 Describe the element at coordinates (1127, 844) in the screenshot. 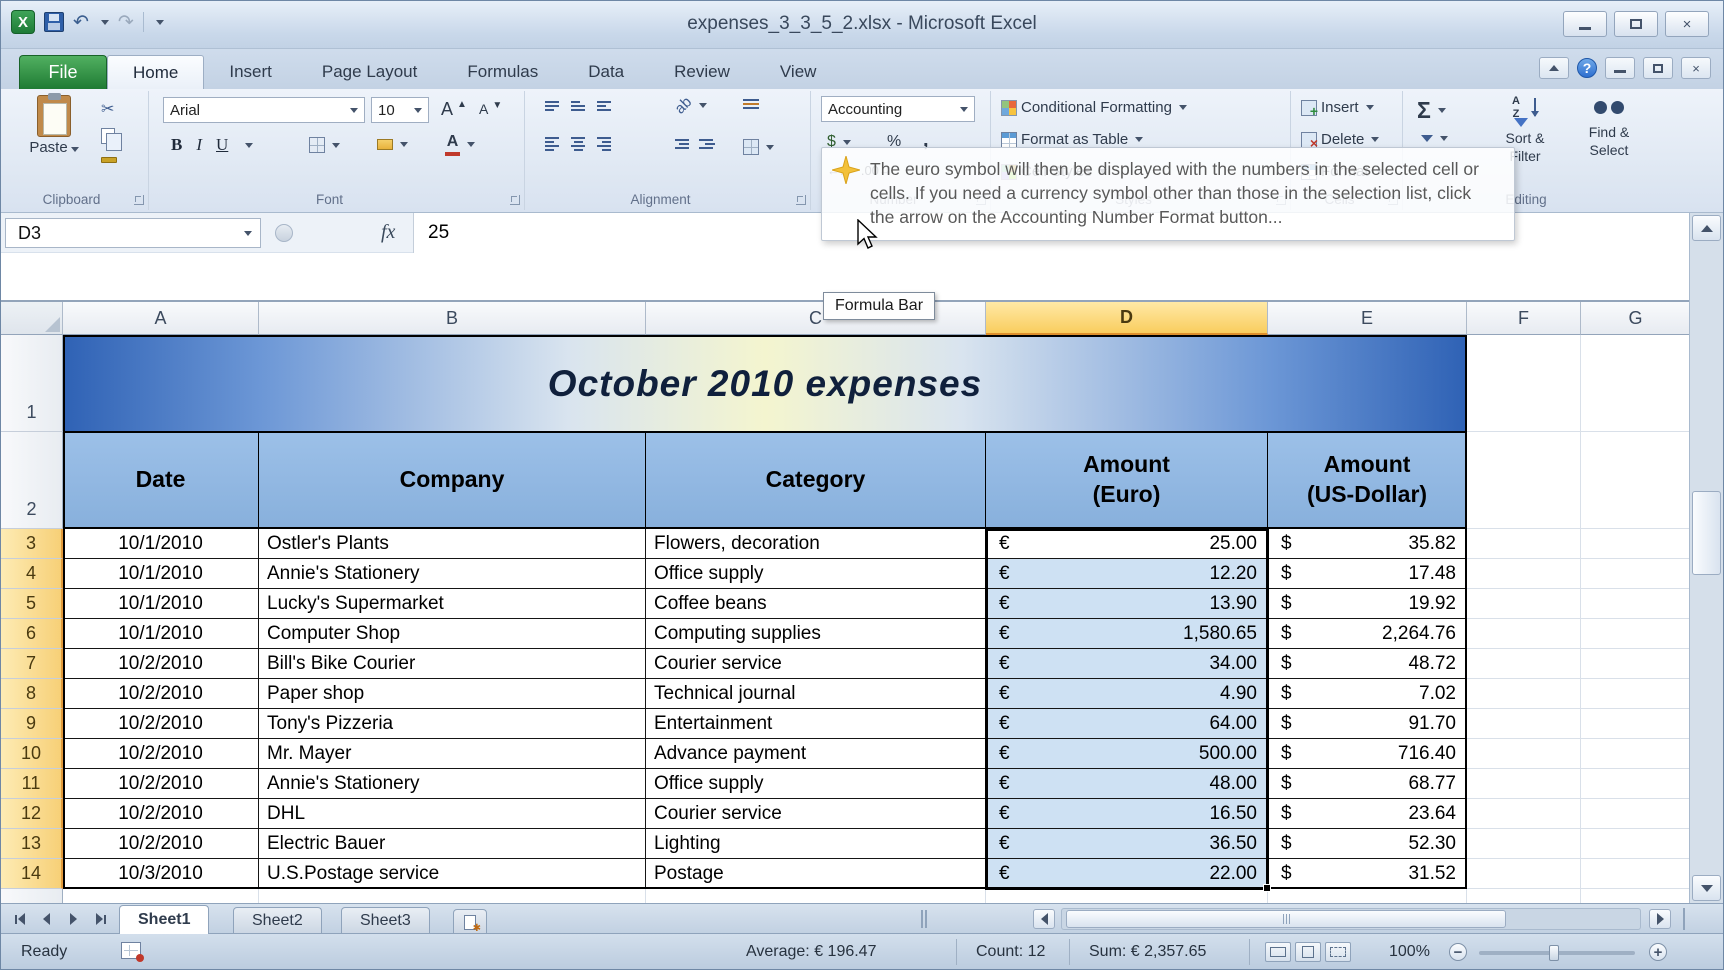

I see `cell-euro: €36.50` at that location.